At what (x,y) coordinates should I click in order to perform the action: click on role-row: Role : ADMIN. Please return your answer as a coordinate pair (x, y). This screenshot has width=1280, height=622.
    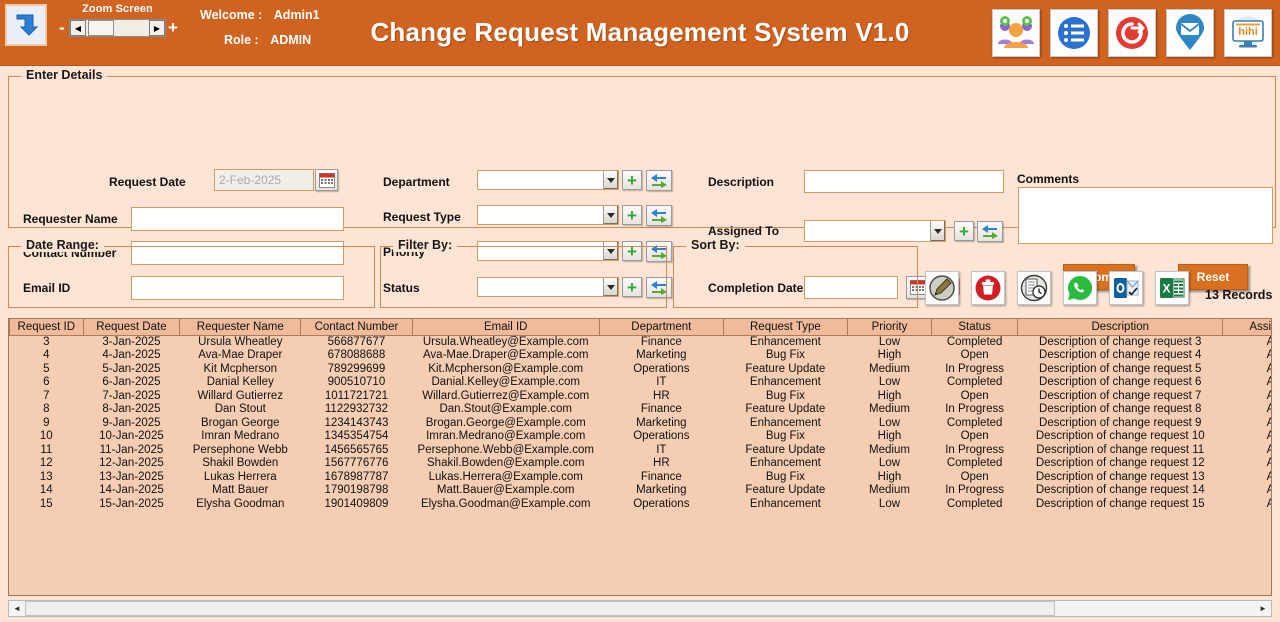
    Looking at the image, I should click on (272, 40).